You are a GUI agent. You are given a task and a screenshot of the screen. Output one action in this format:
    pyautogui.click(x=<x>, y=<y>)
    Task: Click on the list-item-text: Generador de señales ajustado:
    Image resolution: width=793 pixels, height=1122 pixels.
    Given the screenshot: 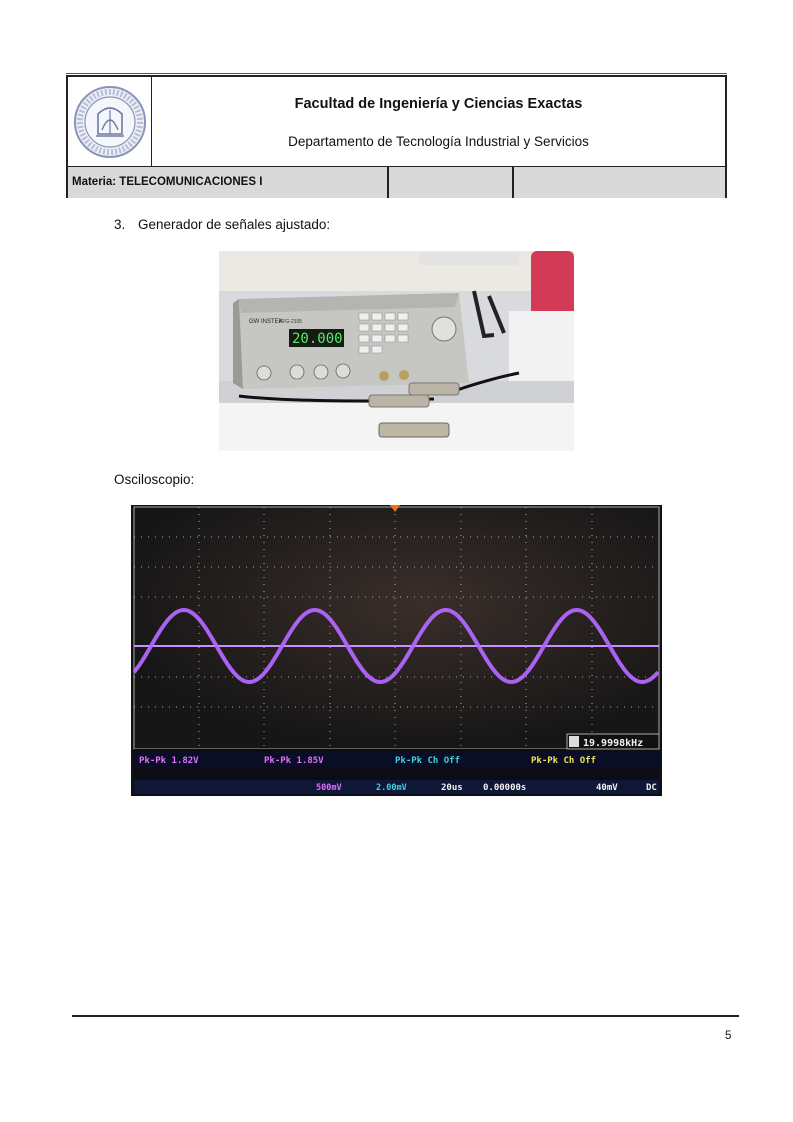 What is the action you would take?
    pyautogui.click(x=234, y=224)
    